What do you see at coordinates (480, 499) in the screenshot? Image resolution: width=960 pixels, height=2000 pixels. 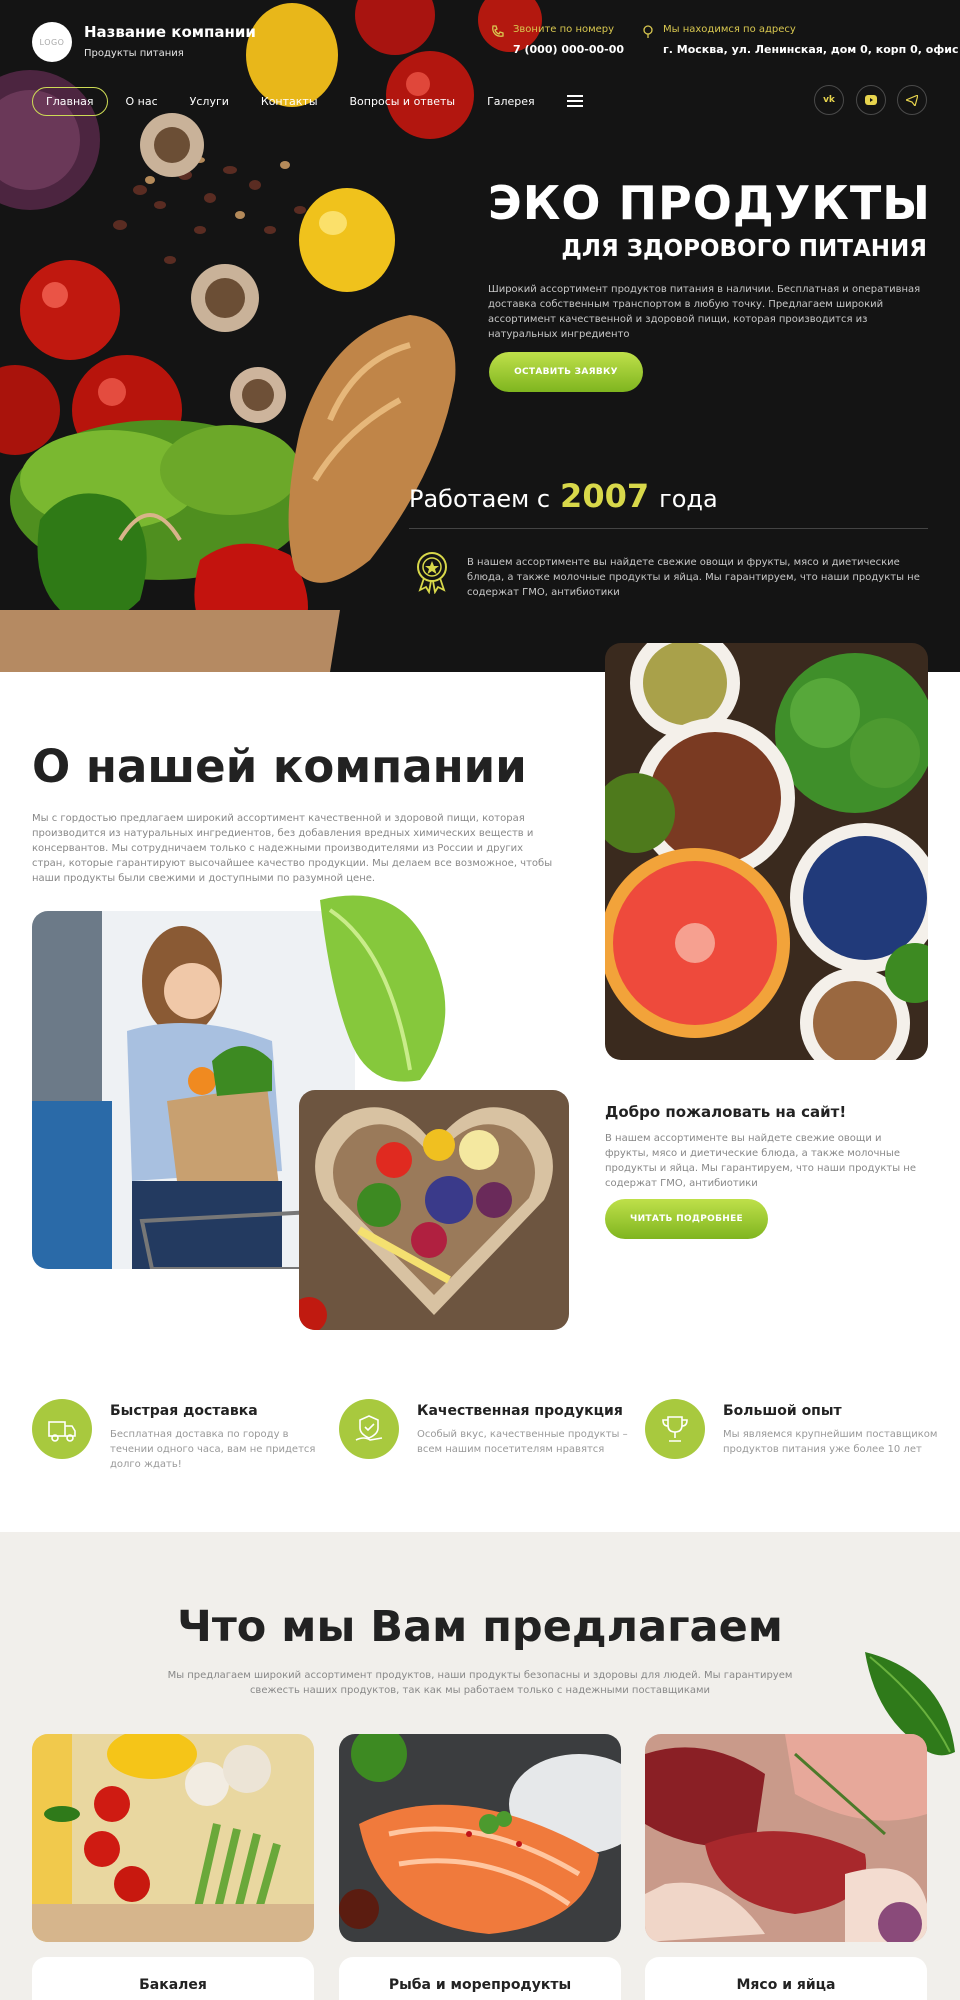 I see `since-prefix: Работаем с` at bounding box center [480, 499].